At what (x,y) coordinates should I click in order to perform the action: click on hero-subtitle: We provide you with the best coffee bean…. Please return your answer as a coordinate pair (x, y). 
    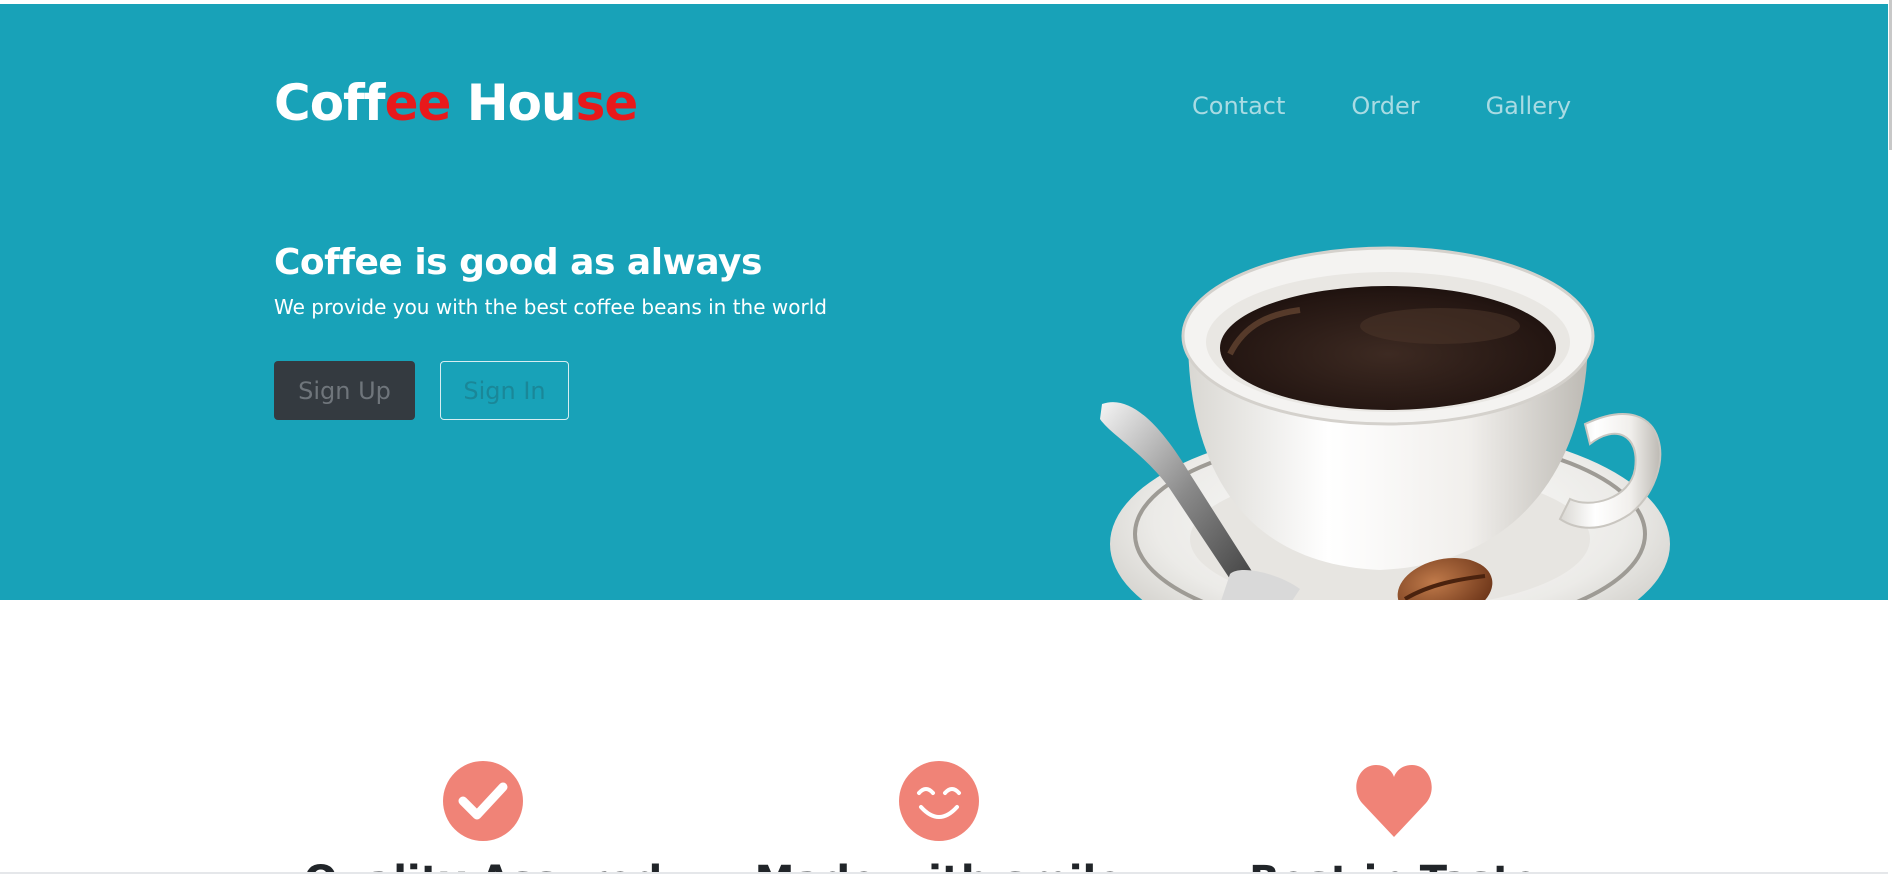
    Looking at the image, I should click on (550, 307).